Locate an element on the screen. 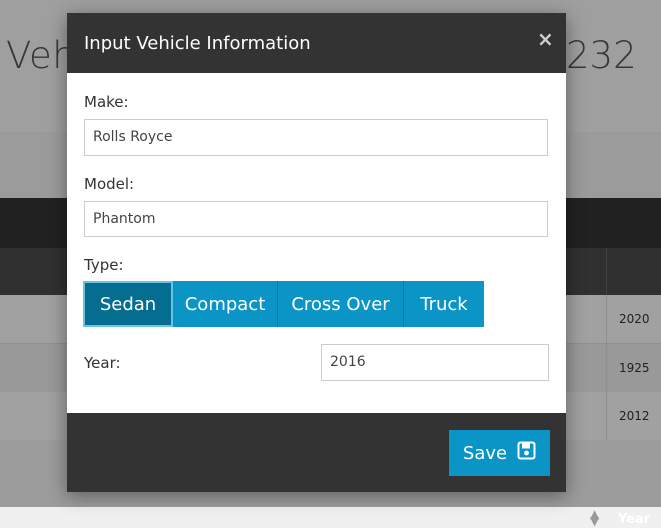  save-button-label: Save is located at coordinates (485, 453).